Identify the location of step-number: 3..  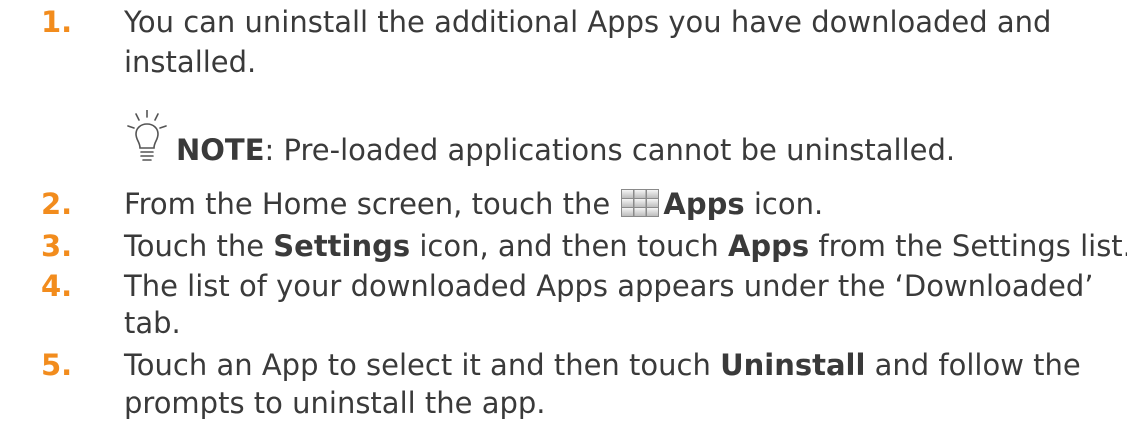
(57, 246).